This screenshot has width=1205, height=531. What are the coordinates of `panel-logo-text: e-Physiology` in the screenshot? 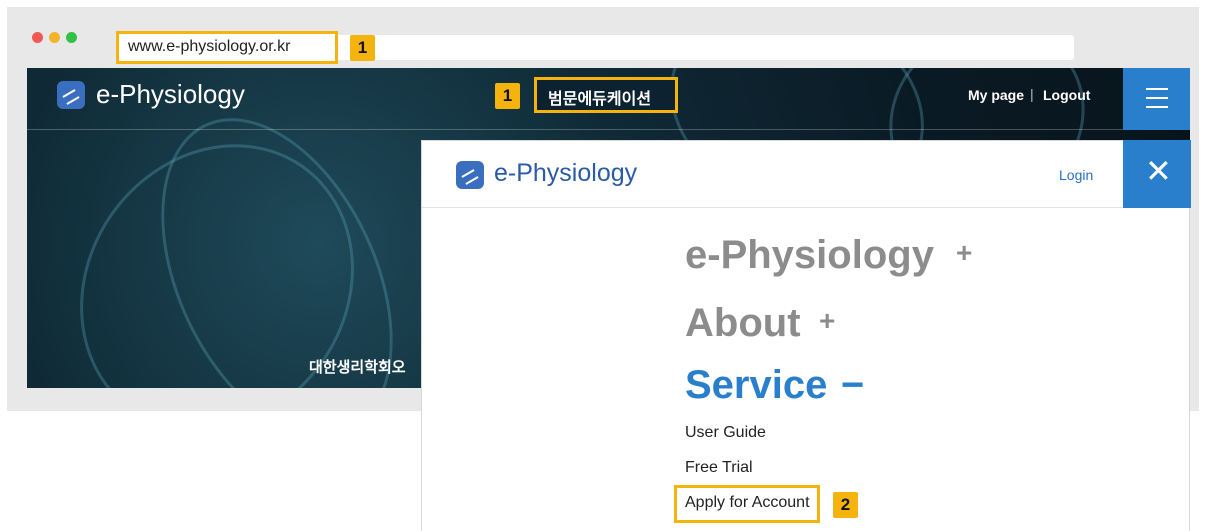 It's located at (565, 173).